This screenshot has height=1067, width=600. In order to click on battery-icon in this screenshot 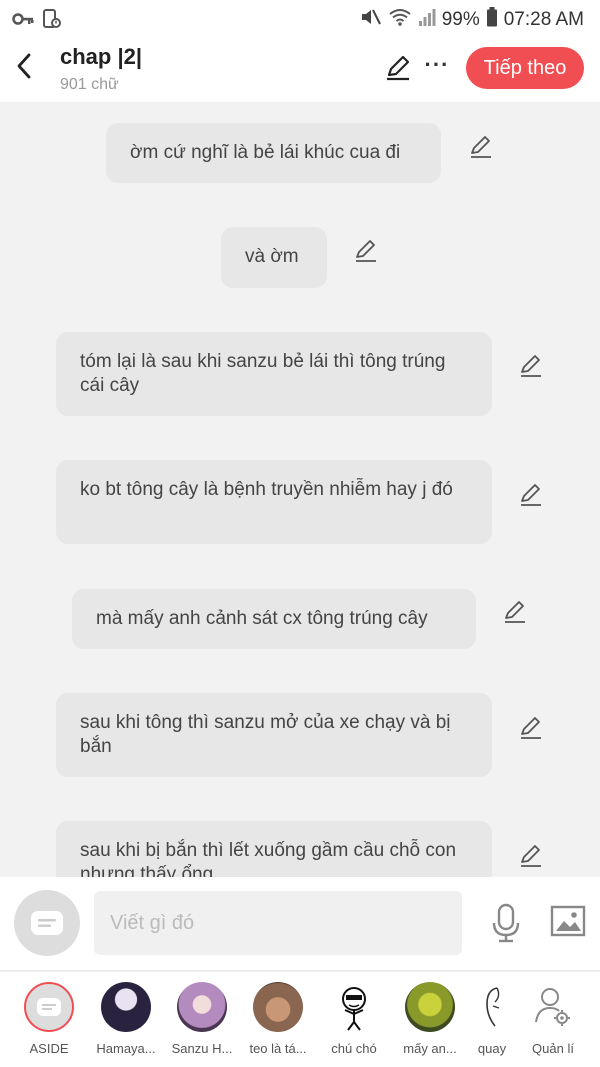, I will do `click(492, 20)`.